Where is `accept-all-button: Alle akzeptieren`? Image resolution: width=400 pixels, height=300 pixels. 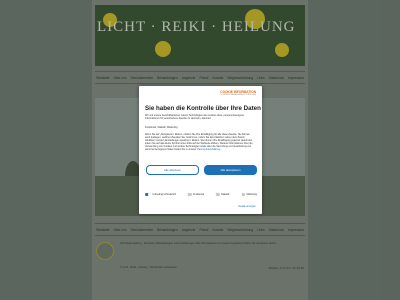
accept-all-button: Alle akzeptieren is located at coordinates (230, 170).